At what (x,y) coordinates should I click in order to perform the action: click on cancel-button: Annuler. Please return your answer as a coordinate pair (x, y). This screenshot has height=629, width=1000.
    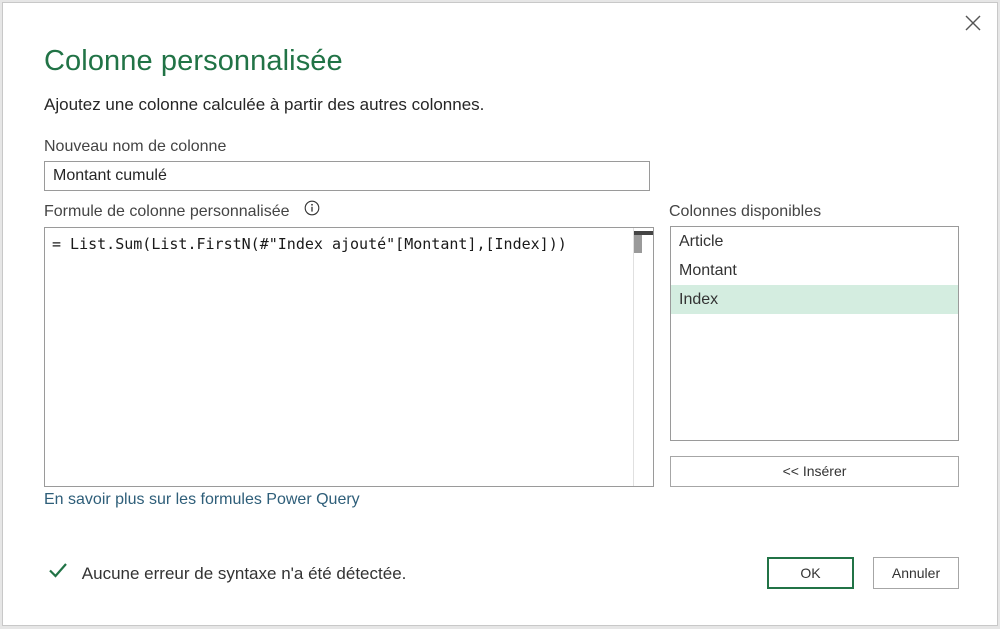
    Looking at the image, I should click on (916, 573).